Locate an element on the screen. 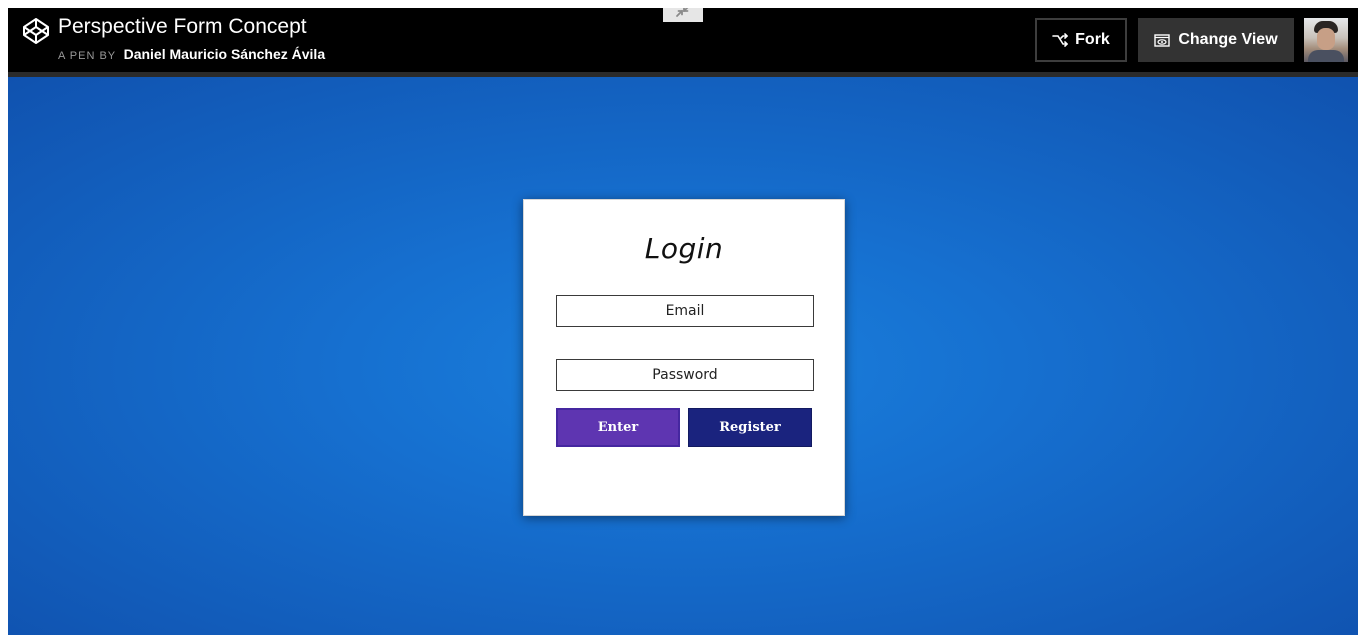 The width and height of the screenshot is (1366, 643). collapse-arrows-icon is located at coordinates (682, 12).